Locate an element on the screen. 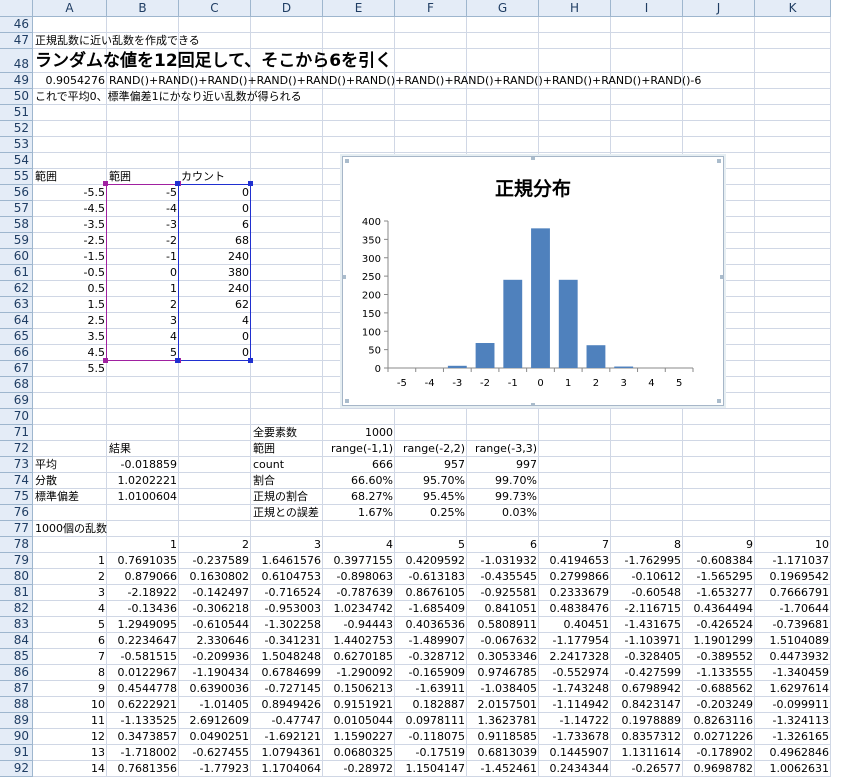  random-value: 1.0794361 is located at coordinates (287, 753).